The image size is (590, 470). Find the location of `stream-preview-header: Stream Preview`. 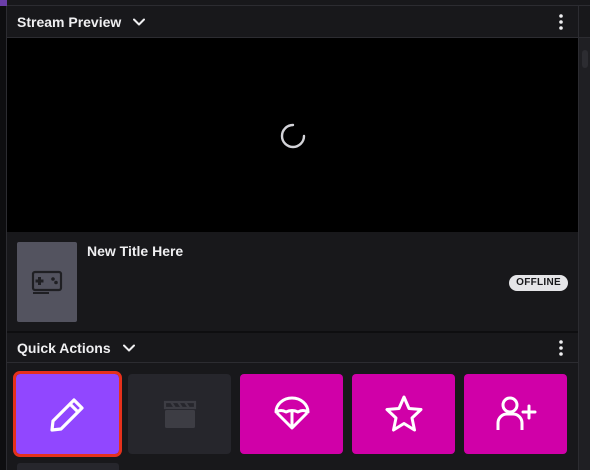

stream-preview-header: Stream Preview is located at coordinates (292, 22).